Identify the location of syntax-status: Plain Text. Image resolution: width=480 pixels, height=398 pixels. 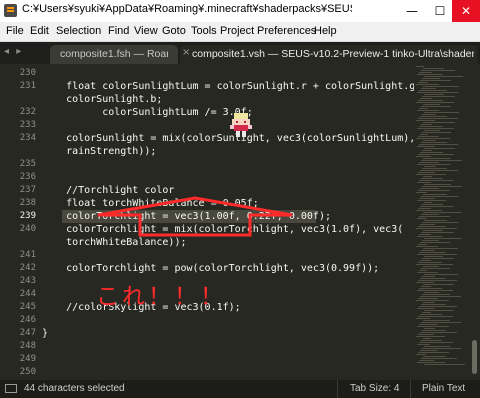
(443, 388).